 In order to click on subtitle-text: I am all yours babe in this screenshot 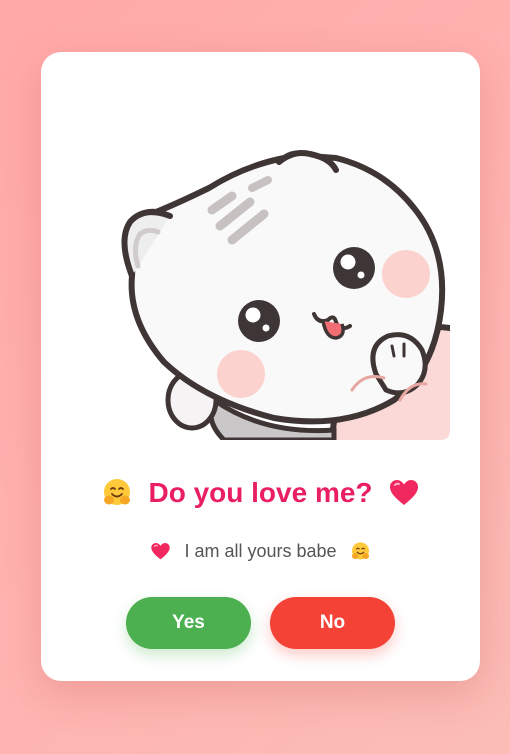, I will do `click(260, 550)`.